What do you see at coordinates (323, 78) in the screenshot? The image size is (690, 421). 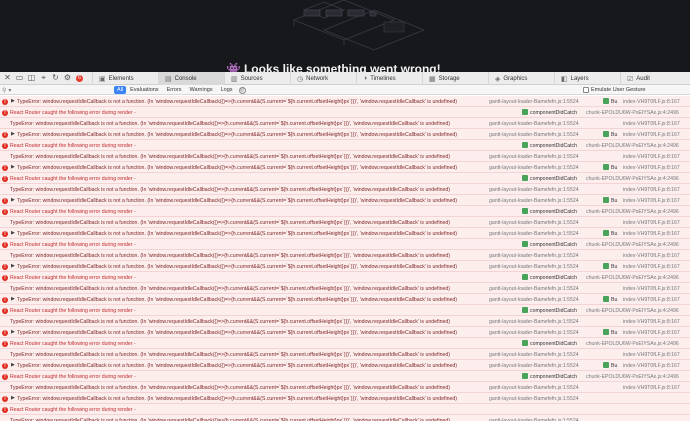 I see `tab-network: ◷ Network` at bounding box center [323, 78].